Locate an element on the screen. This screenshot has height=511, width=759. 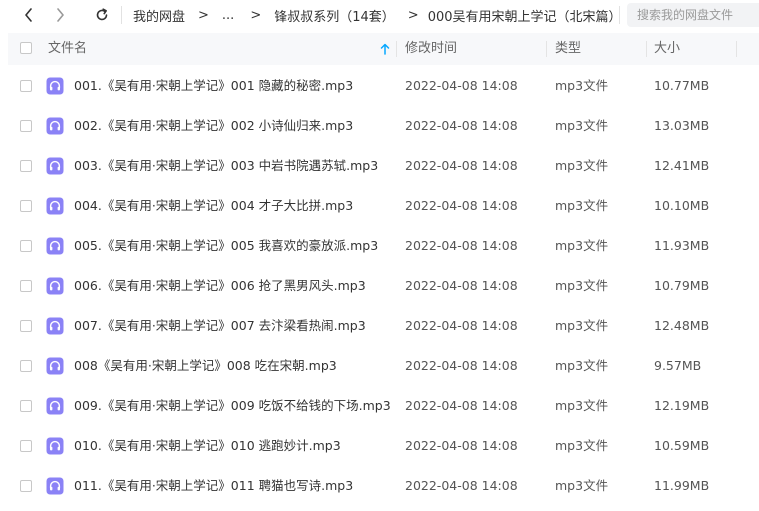
back-button is located at coordinates (29, 15).